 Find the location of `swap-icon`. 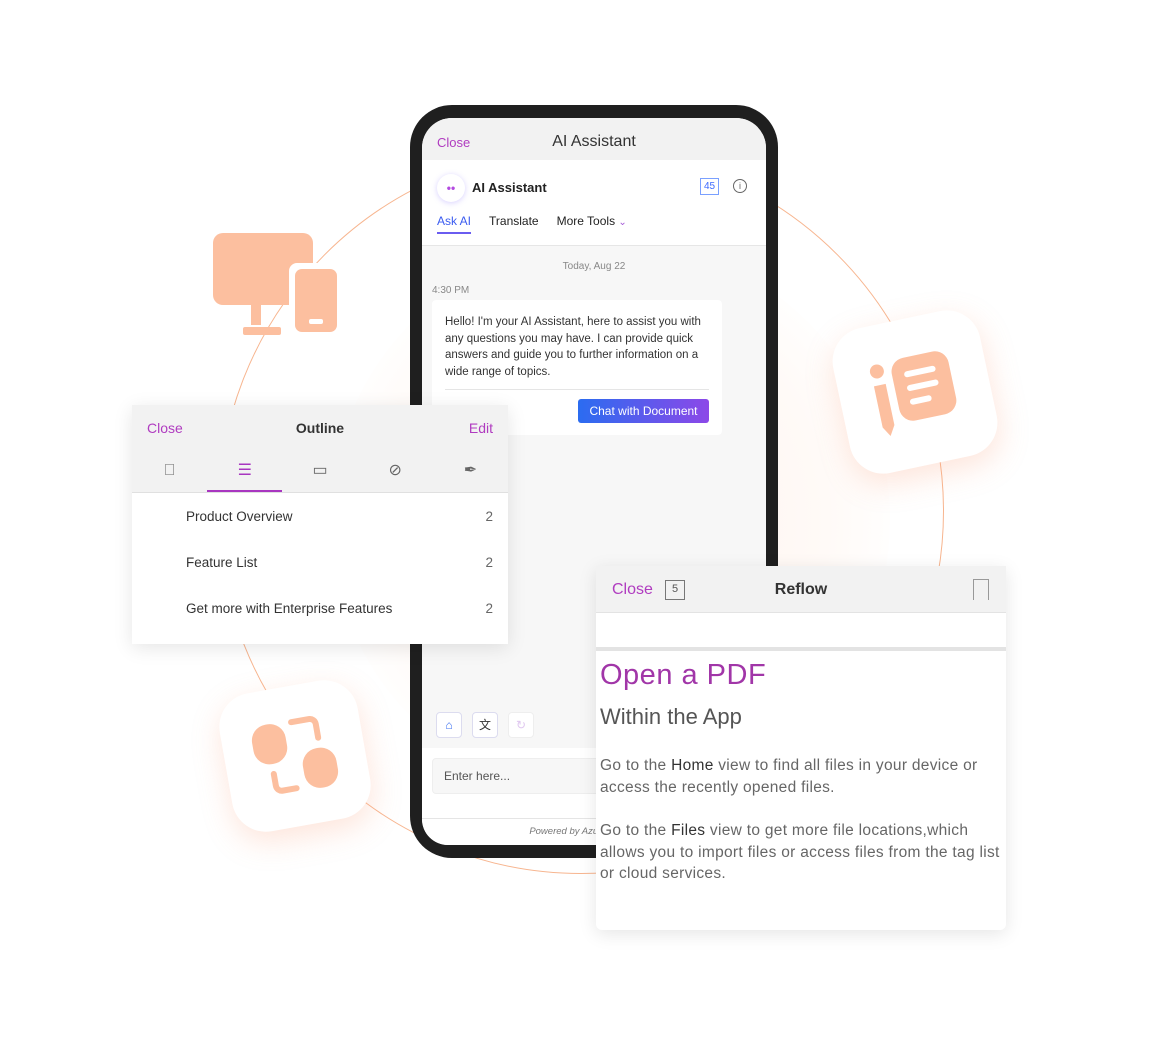

swap-icon is located at coordinates (295, 755).